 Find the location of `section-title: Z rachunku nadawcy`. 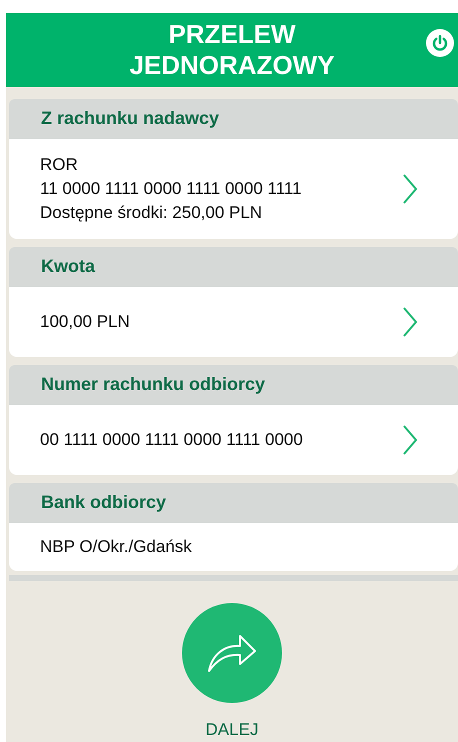

section-title: Z rachunku nadawcy is located at coordinates (130, 118).